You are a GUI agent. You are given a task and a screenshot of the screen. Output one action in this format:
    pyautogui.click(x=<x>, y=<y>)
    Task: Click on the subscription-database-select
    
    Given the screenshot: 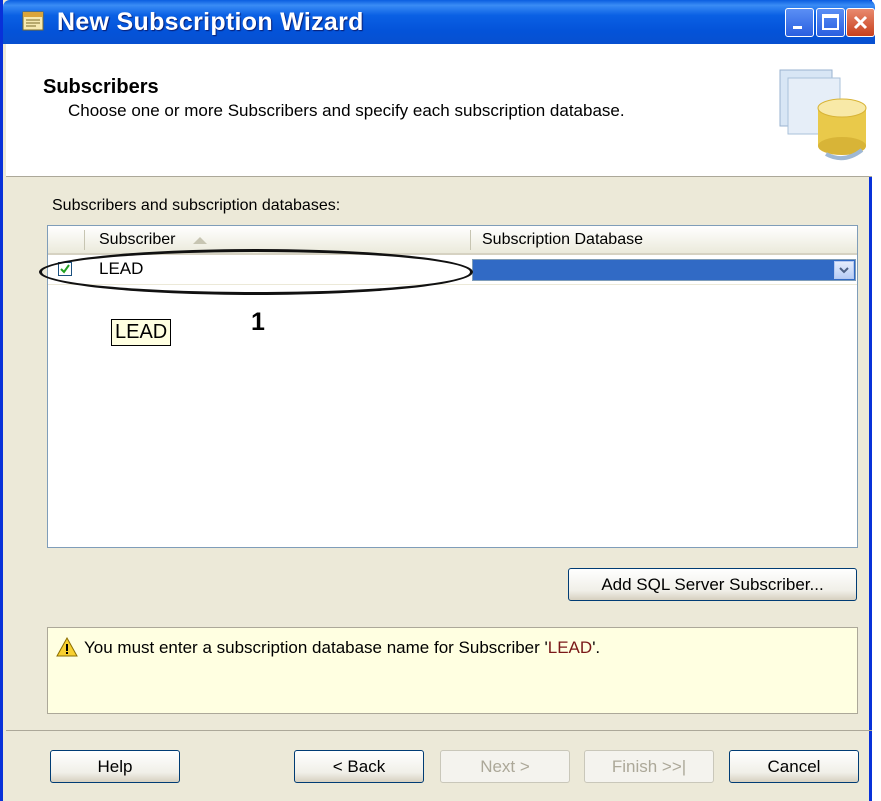 What is the action you would take?
    pyautogui.click(x=664, y=270)
    